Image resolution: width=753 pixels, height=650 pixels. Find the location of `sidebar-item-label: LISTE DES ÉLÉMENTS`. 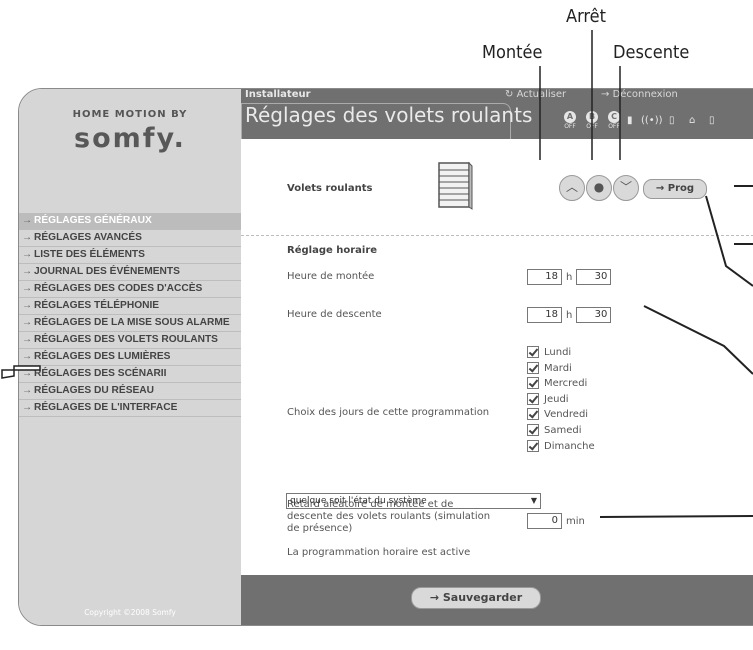

sidebar-item-label: LISTE DES ÉLÉMENTS is located at coordinates (89, 254).